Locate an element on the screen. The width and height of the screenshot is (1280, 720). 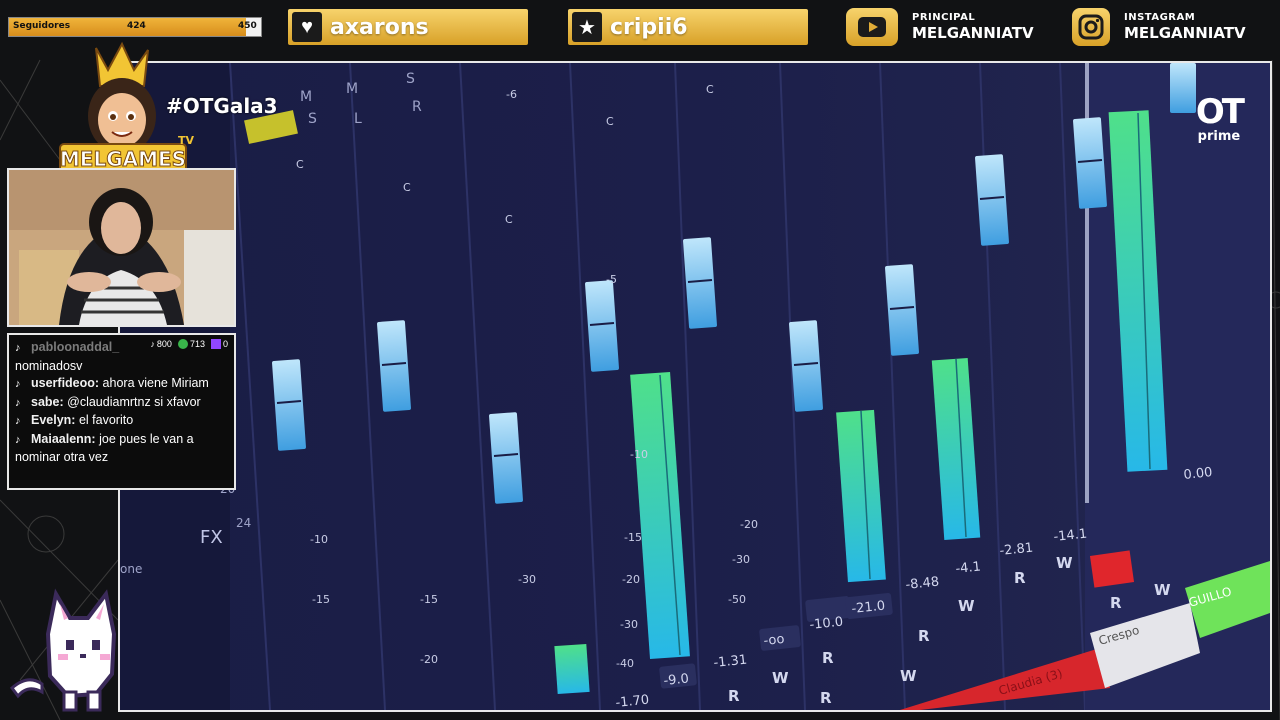
chat-text: nominadosv is located at coordinates (49, 365).